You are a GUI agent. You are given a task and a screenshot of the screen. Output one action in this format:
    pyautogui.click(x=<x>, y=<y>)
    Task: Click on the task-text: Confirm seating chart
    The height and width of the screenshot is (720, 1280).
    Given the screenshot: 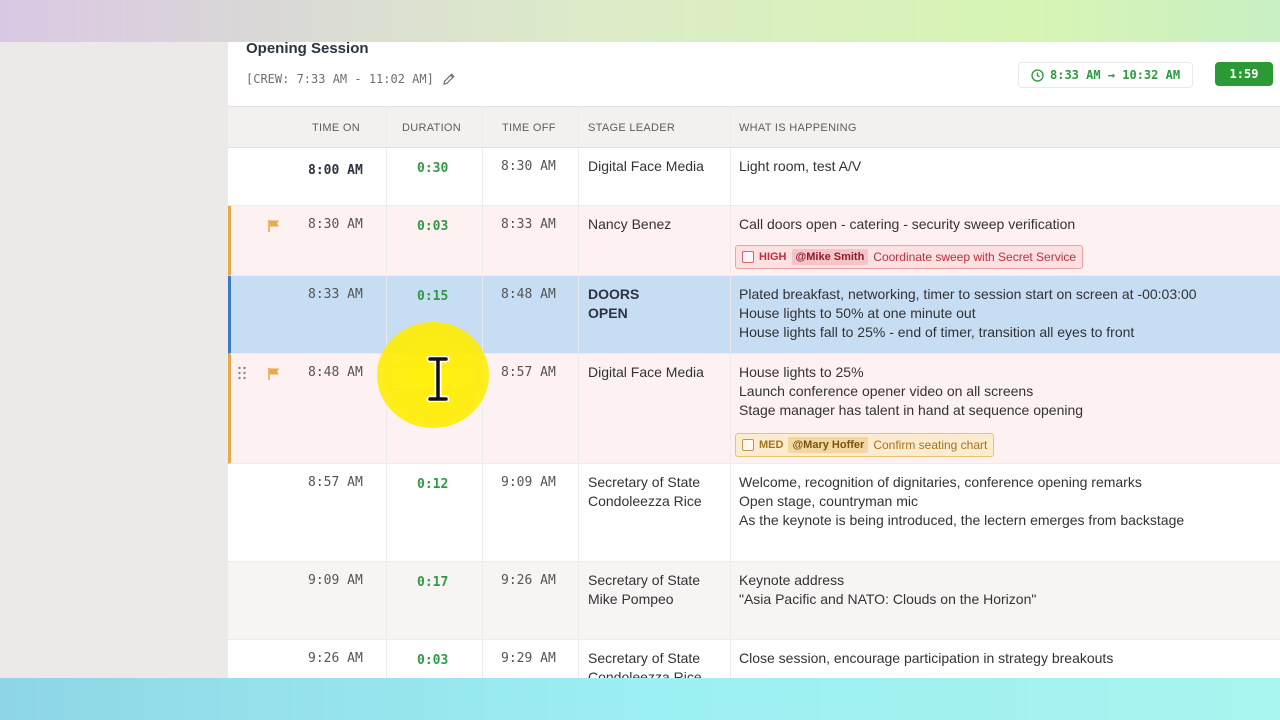 What is the action you would take?
    pyautogui.click(x=930, y=445)
    